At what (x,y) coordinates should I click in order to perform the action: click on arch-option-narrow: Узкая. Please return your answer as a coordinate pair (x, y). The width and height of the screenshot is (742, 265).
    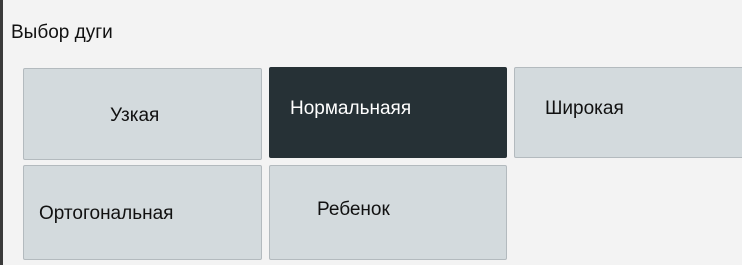
    Looking at the image, I should click on (142, 114).